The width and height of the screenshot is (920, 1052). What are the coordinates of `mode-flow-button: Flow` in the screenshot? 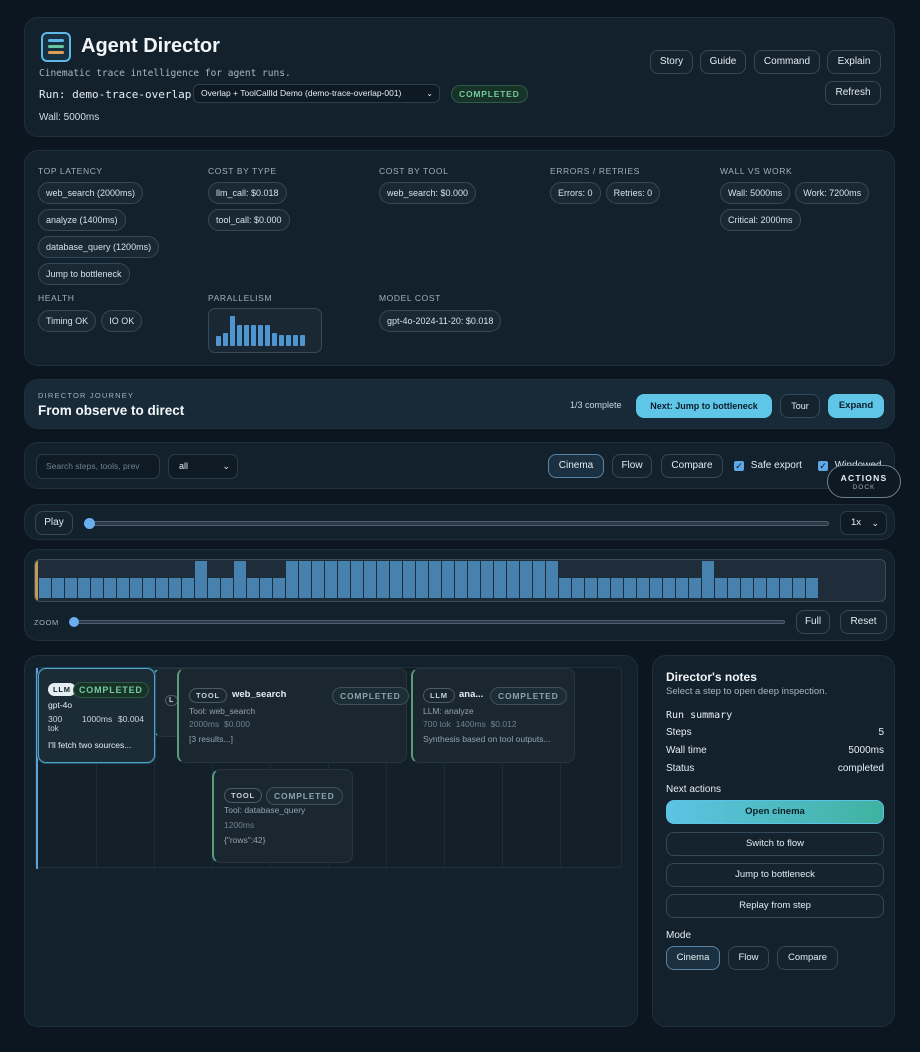 It's located at (748, 958).